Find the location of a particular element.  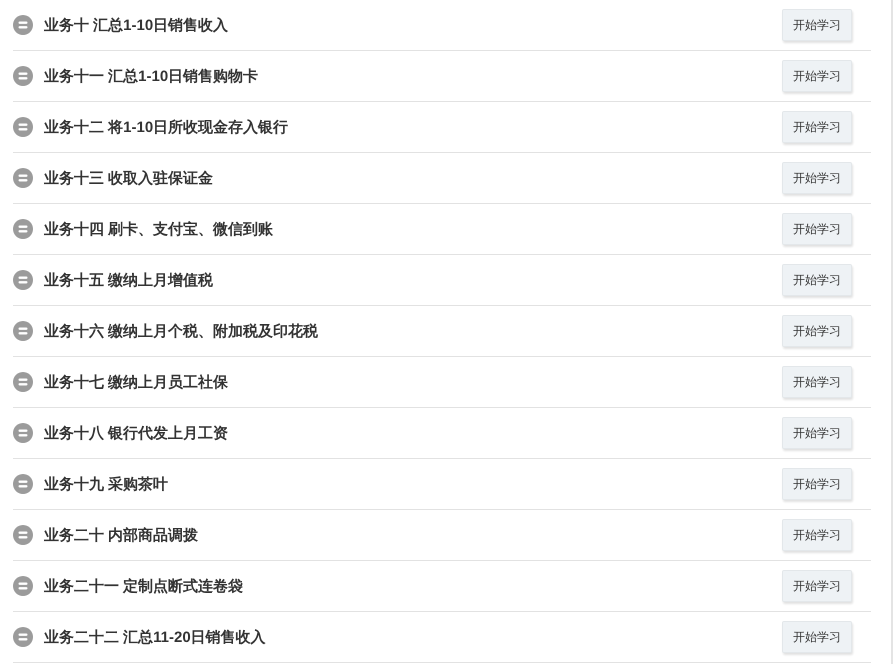

lesson-title: 业务十七 缴纳上月员工社保 is located at coordinates (136, 382).